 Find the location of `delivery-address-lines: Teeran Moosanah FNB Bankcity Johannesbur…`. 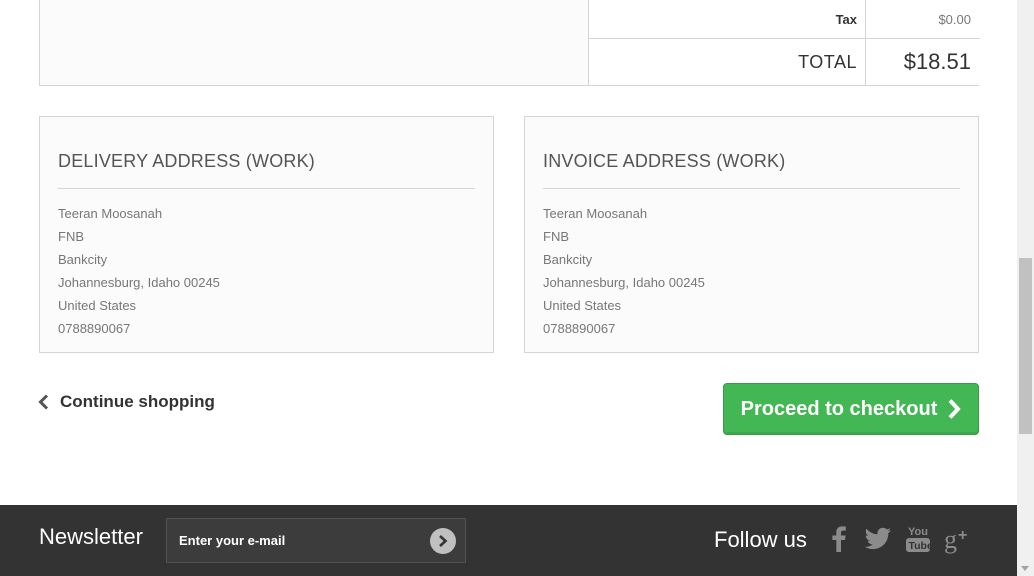

delivery-address-lines: Teeran Moosanah FNB Bankcity Johannesbur… is located at coordinates (266, 271).